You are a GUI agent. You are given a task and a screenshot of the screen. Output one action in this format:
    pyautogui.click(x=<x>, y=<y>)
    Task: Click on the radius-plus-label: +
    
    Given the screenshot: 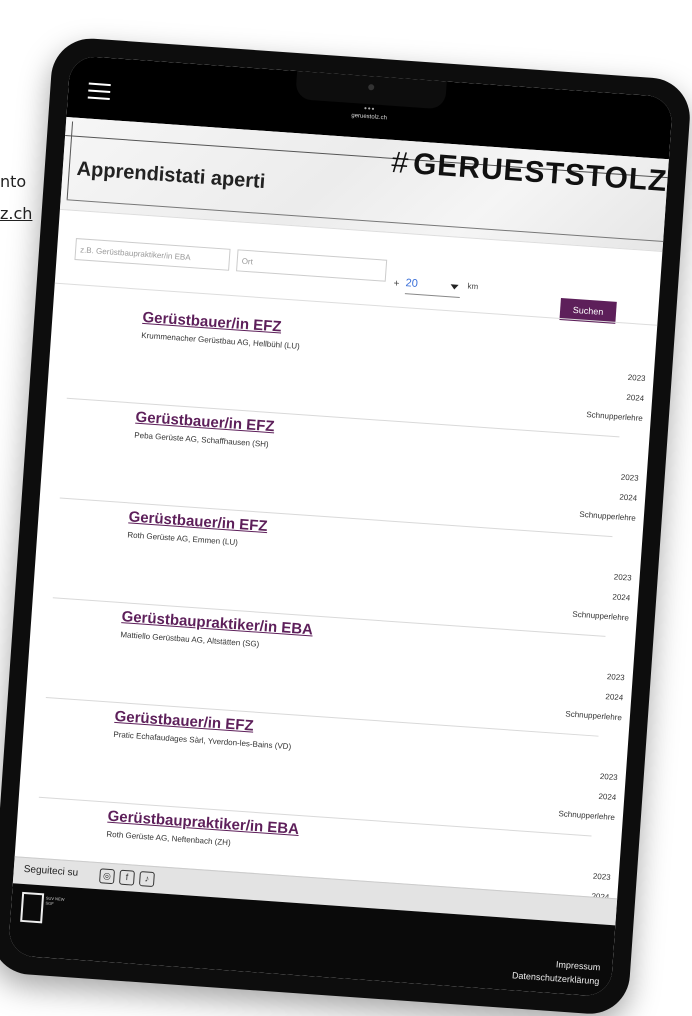 What is the action you would take?
    pyautogui.click(x=396, y=284)
    